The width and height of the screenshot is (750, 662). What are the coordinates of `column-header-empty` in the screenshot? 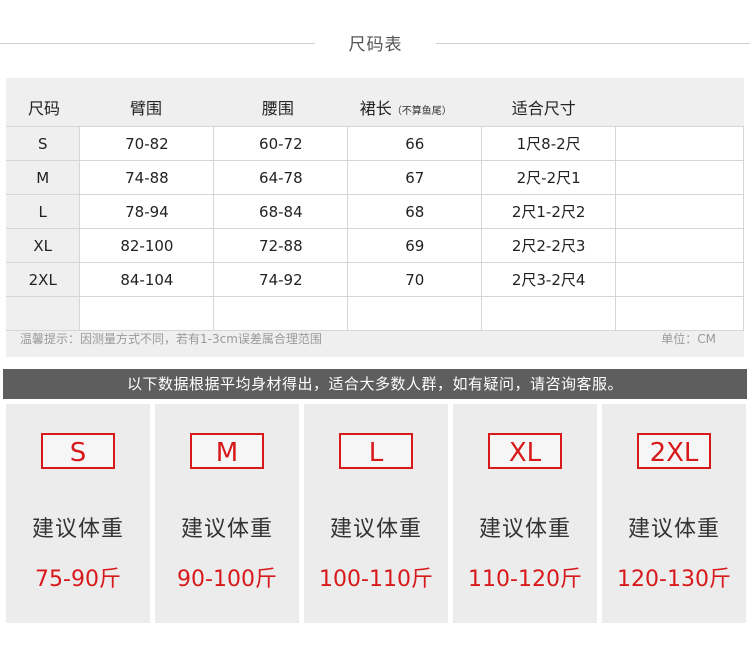 It's located at (679, 107).